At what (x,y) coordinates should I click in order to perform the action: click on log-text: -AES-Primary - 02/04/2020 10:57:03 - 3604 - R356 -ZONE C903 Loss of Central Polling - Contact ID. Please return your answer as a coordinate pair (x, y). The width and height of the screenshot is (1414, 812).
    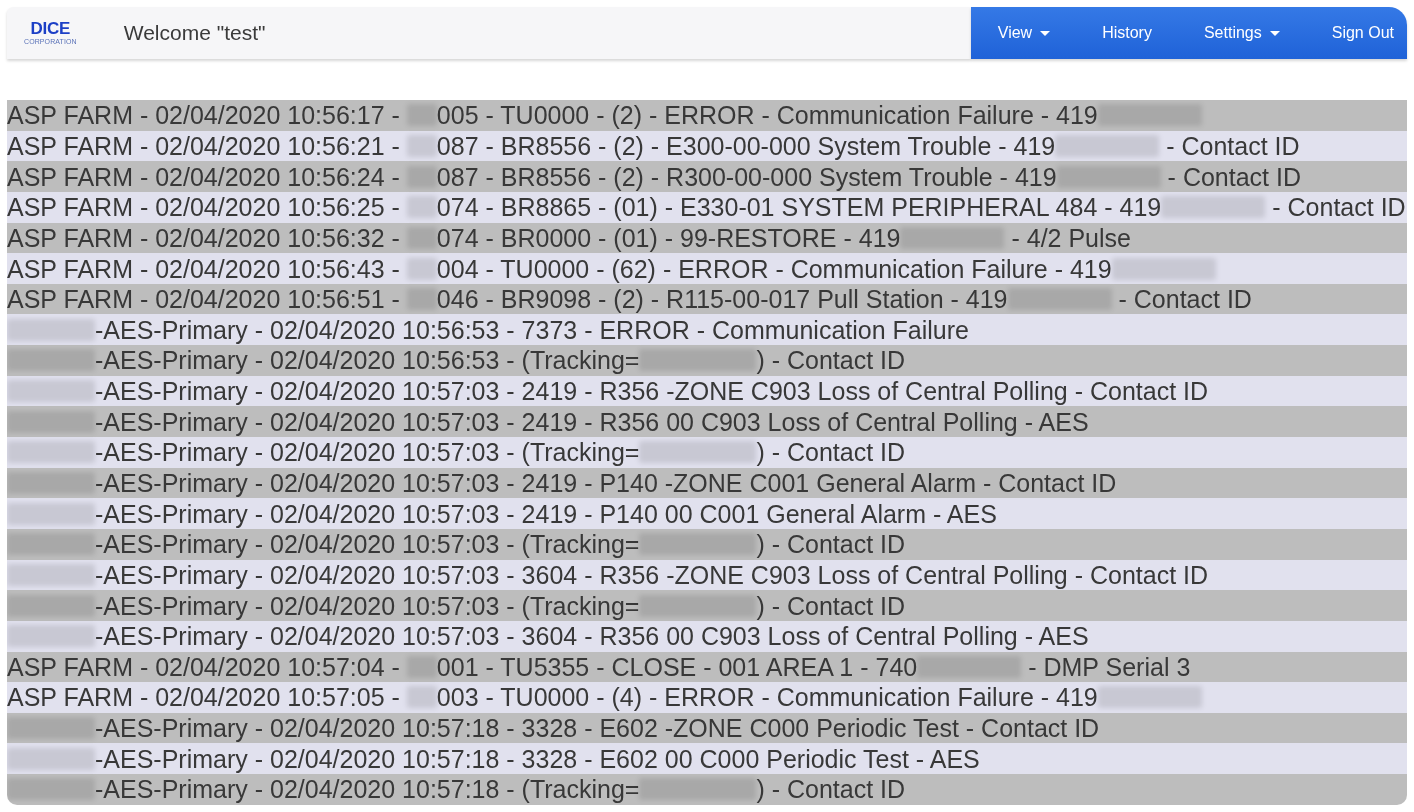
    Looking at the image, I should click on (652, 574).